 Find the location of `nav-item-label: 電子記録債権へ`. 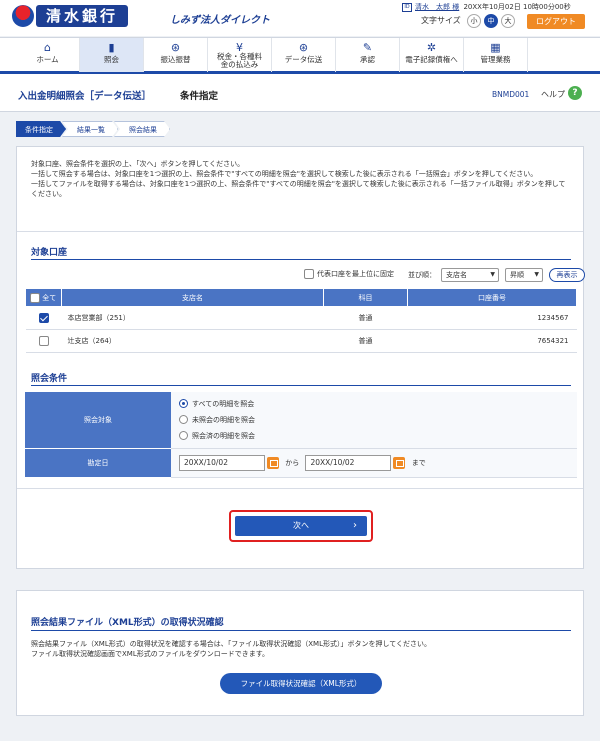

nav-item-label: 電子記録債権へ is located at coordinates (431, 59).